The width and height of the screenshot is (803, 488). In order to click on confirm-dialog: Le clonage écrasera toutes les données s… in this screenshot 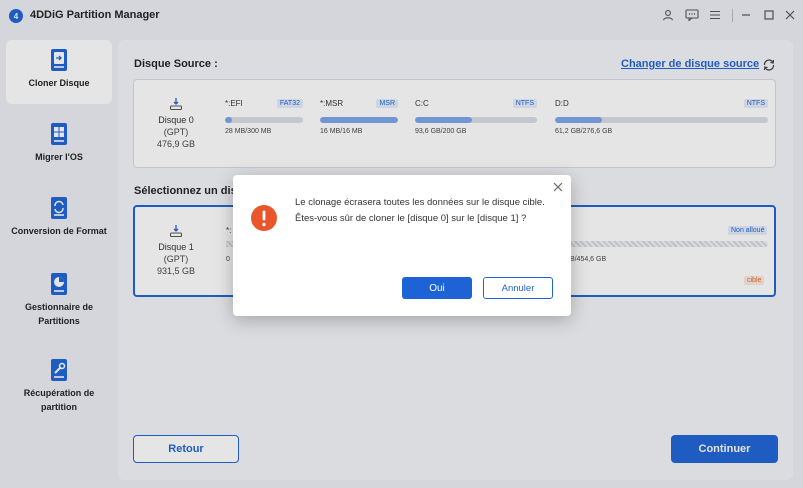, I will do `click(402, 245)`.